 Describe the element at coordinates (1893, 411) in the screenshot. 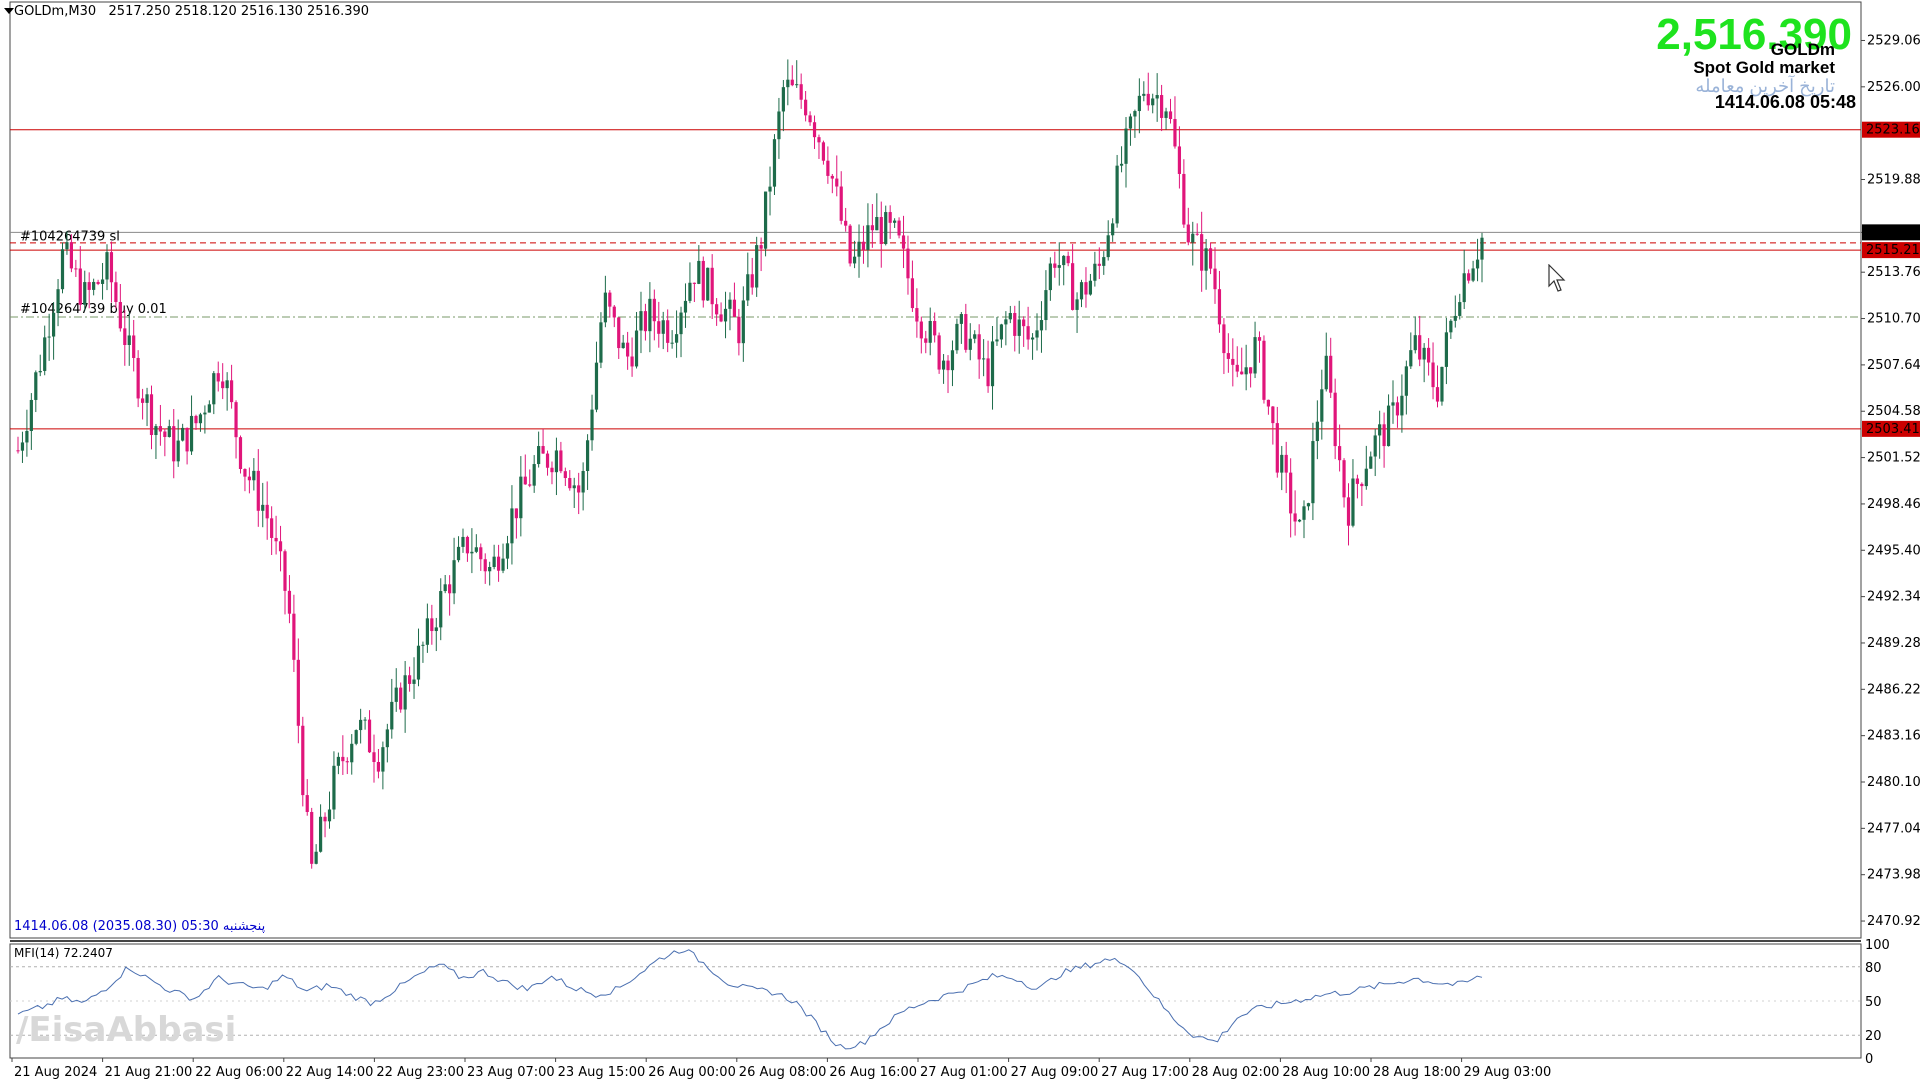

I see `y-tick-label: 2504.580` at that location.